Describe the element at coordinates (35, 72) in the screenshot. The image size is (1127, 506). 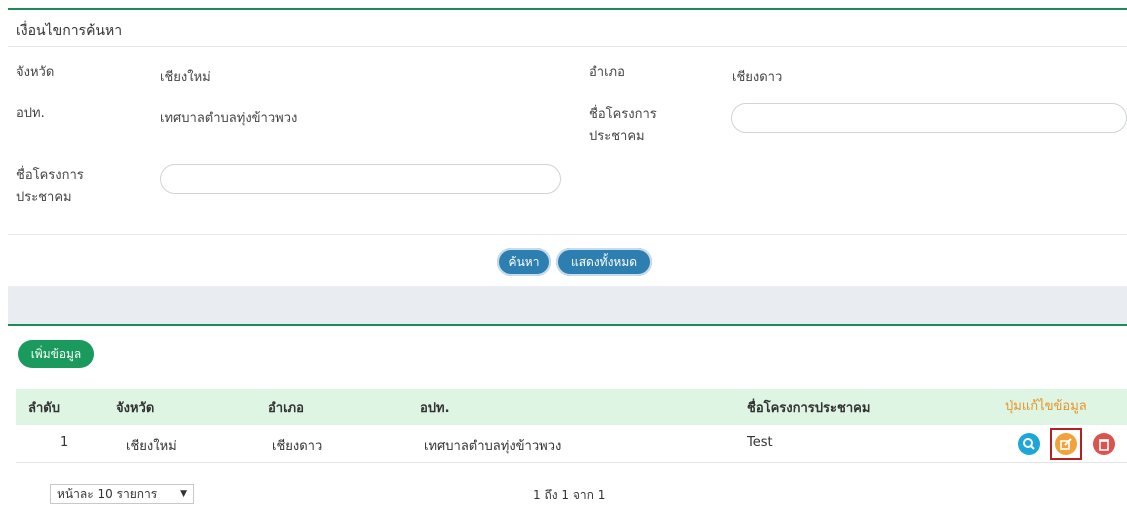
I see `province-label: จังหวัด` at that location.